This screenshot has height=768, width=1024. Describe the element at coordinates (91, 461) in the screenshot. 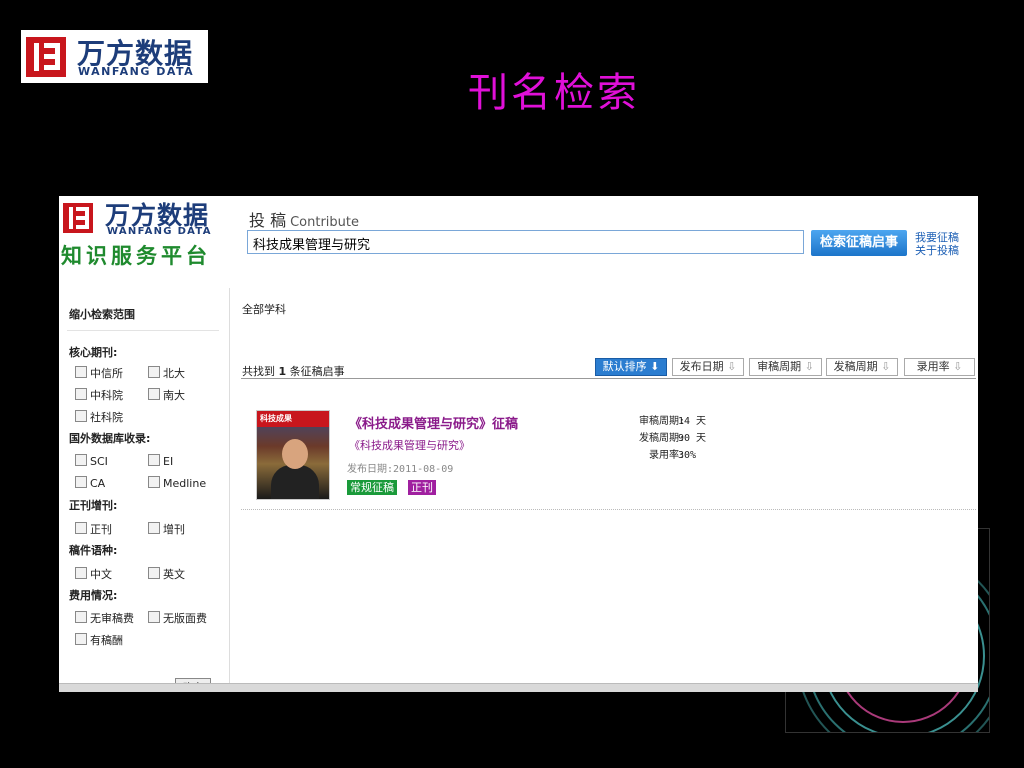

I see `checkbox-sci: SCI` at that location.